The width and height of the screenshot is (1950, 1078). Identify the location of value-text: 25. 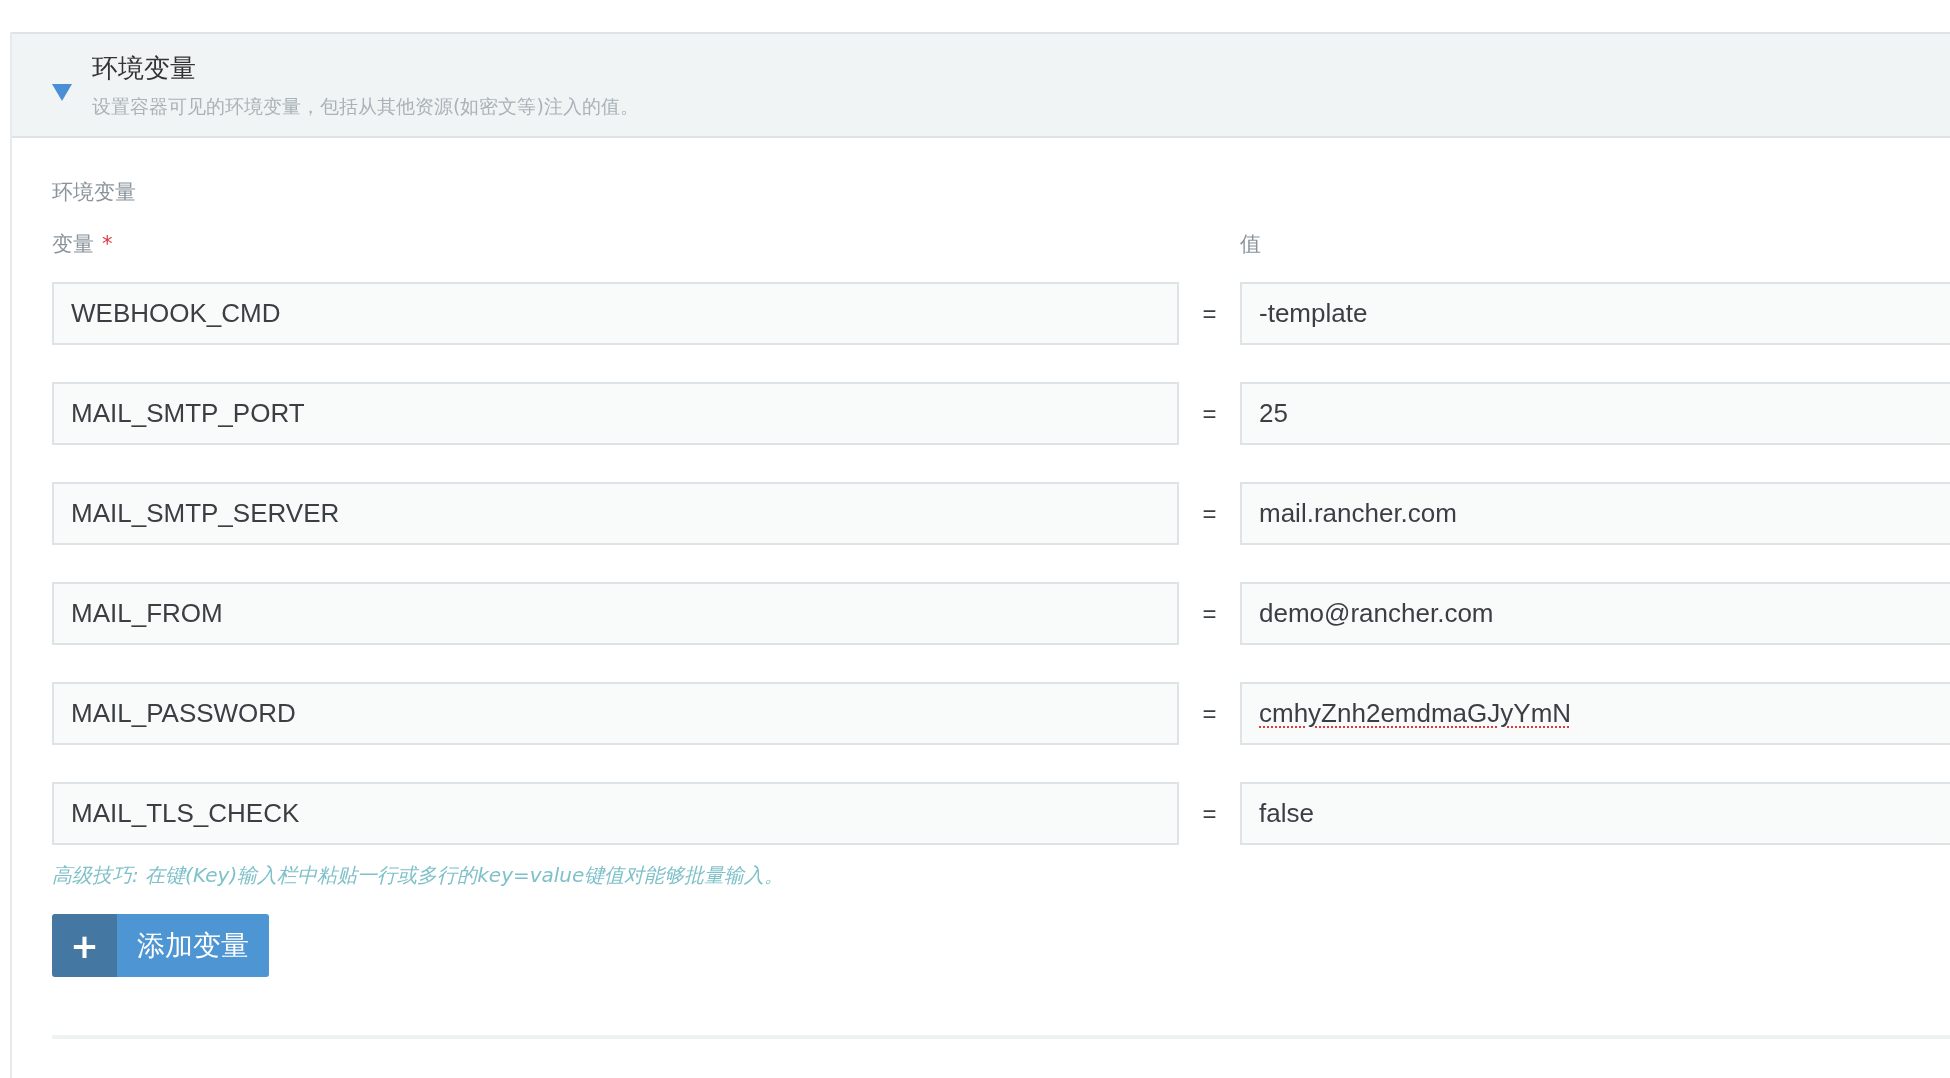
(1273, 413).